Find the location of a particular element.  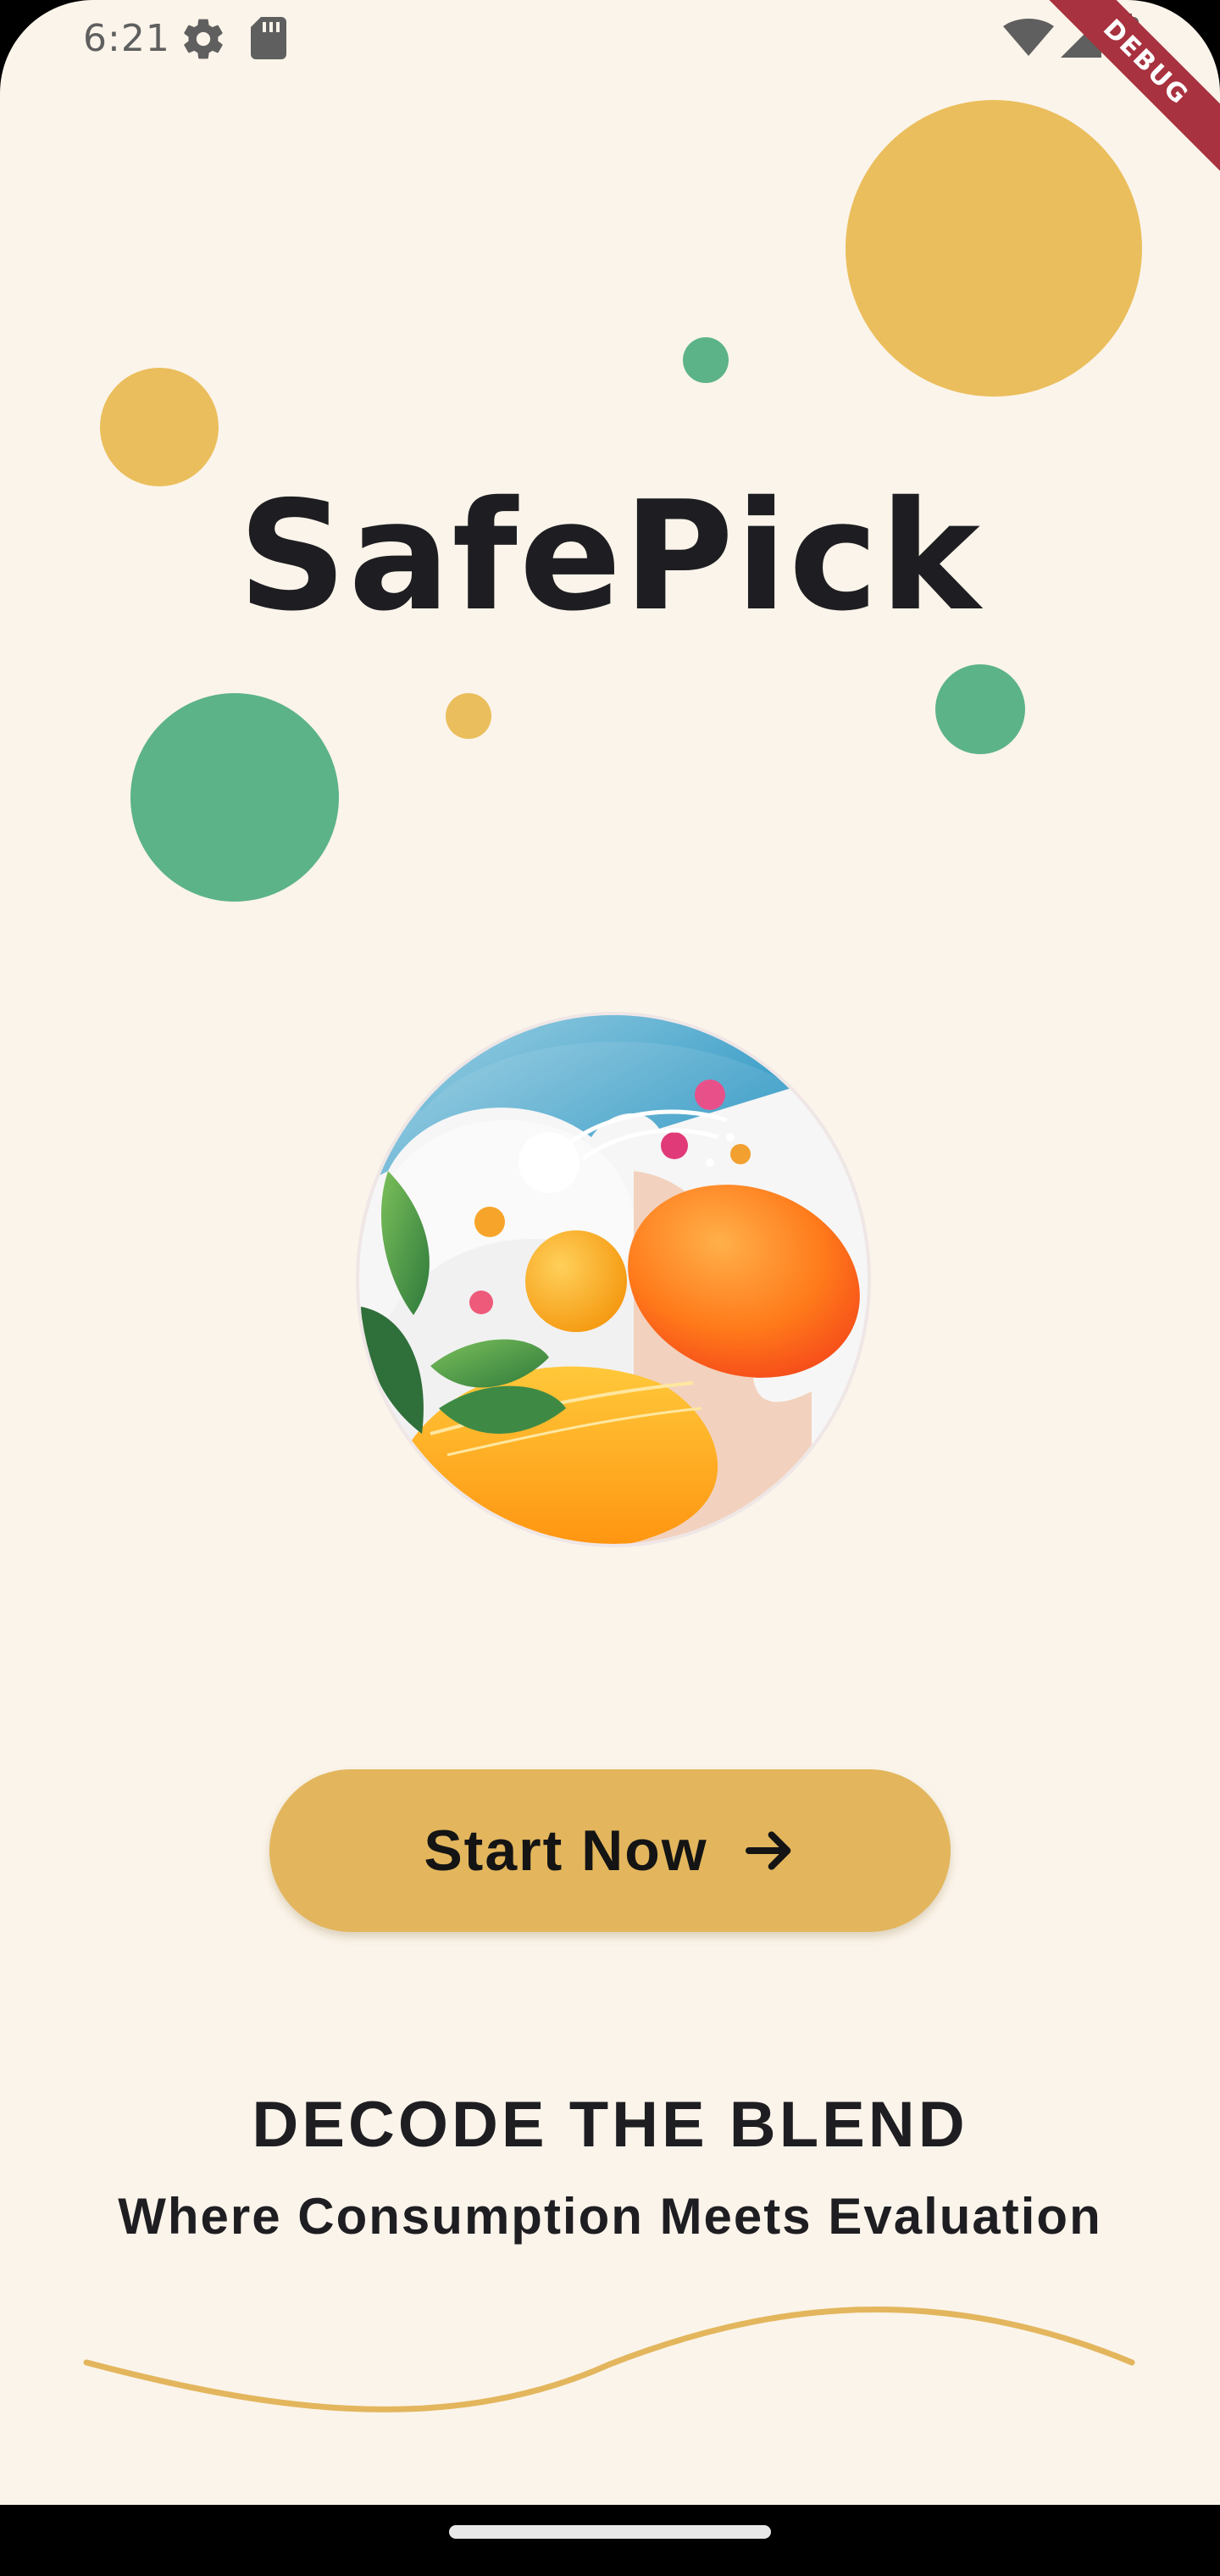

system-nav-bar is located at coordinates (610, 2540).